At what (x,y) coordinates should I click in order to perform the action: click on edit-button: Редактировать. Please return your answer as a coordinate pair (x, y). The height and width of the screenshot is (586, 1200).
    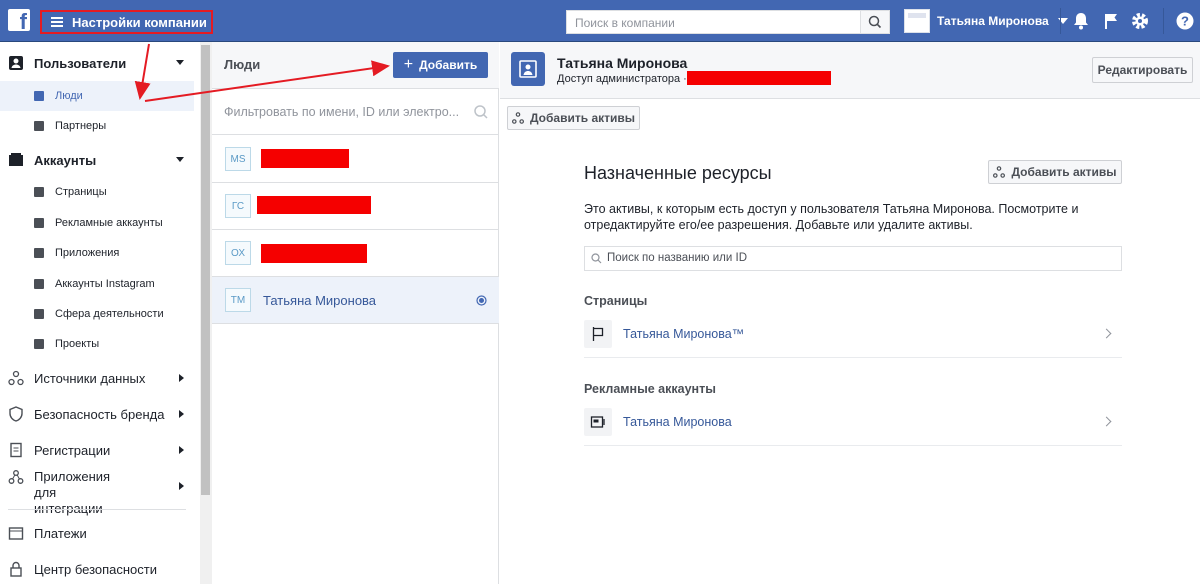
    Looking at the image, I should click on (1142, 70).